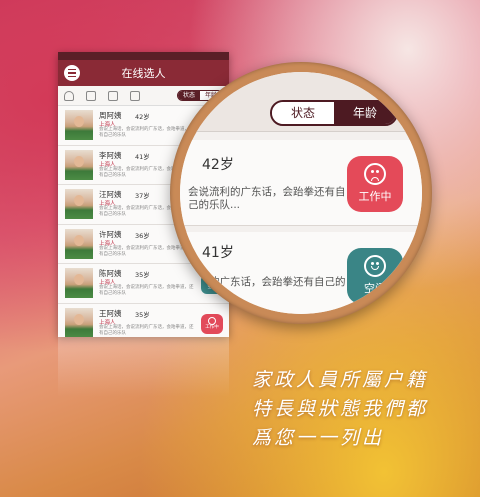 This screenshot has height=497, width=480. Describe the element at coordinates (142, 117) in the screenshot. I see `worker-age: 42岁` at that location.